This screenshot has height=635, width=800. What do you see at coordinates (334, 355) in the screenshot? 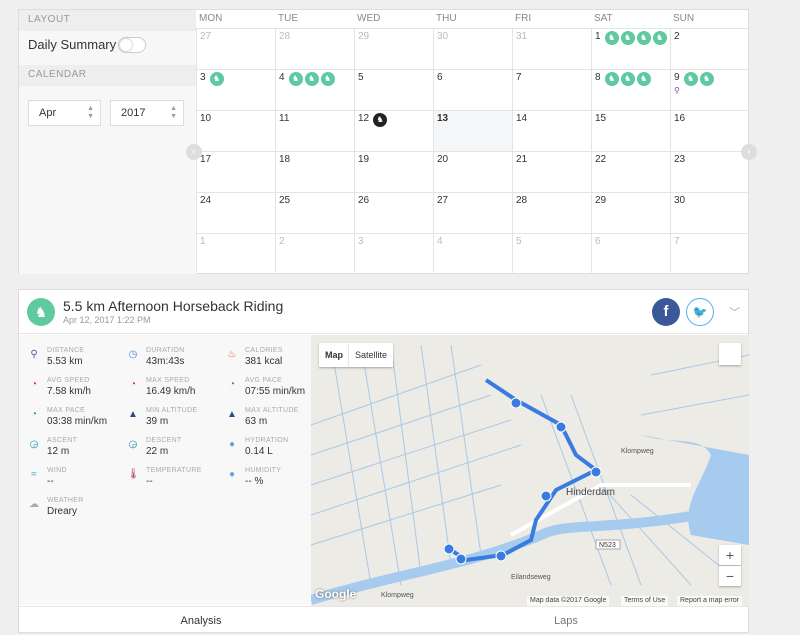
I see `map-type-button: Map` at bounding box center [334, 355].